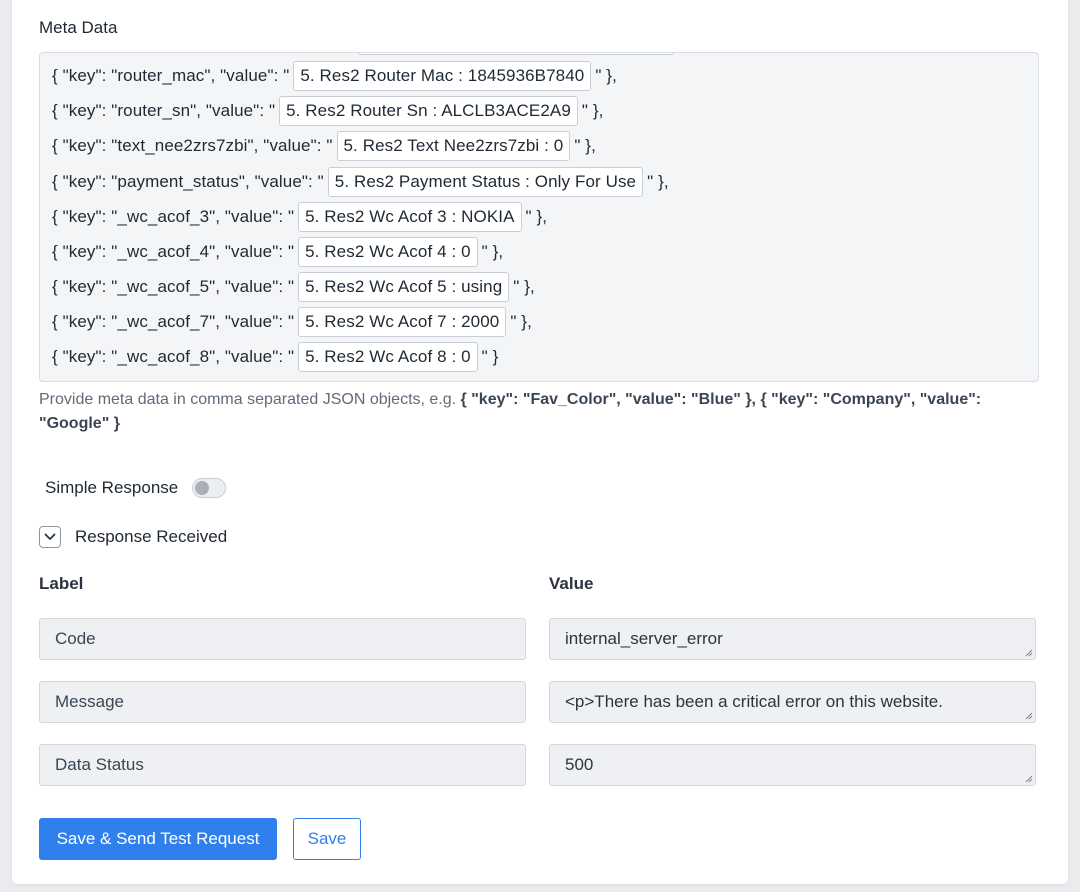 This screenshot has width=1080, height=892. What do you see at coordinates (404, 287) in the screenshot?
I see `meta-value-pill: 5. Res2 Wc Acof 5 : using` at bounding box center [404, 287].